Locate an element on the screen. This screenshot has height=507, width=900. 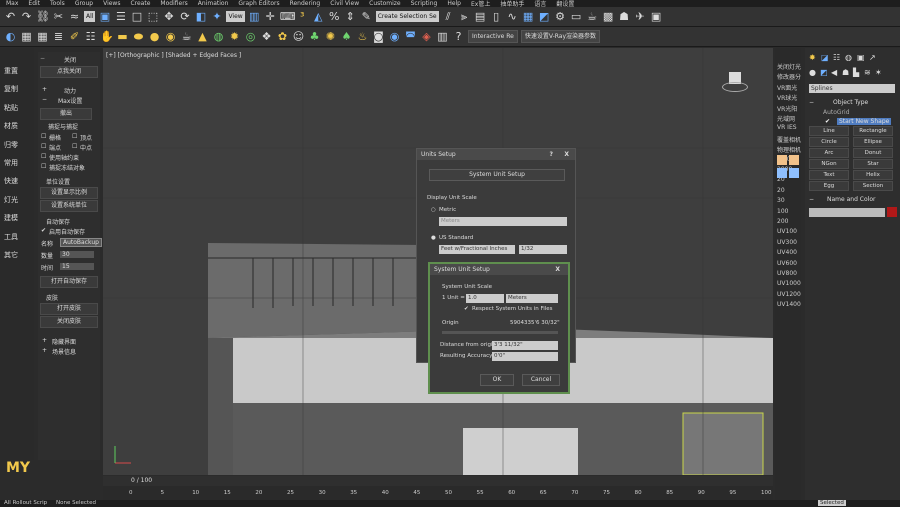
quick-item: 重置 is located at coordinates (11, 71).